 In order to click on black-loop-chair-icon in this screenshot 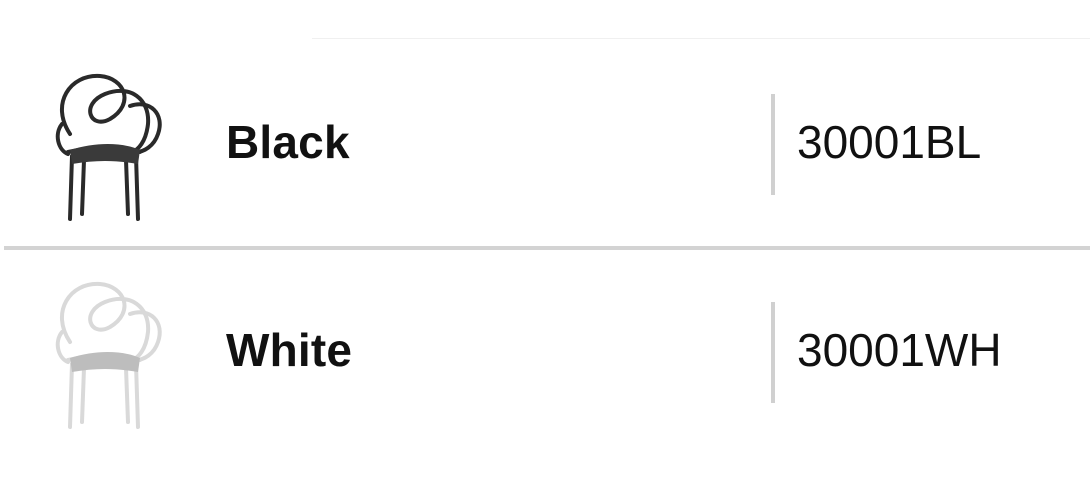, I will do `click(105, 144)`.